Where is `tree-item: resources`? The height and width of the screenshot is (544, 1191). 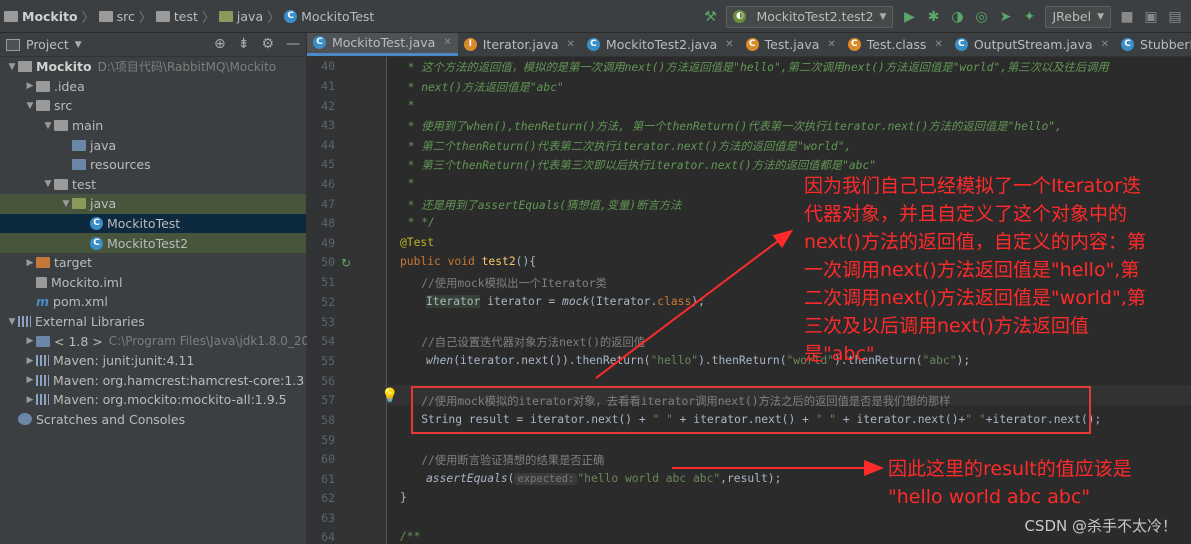 tree-item: resources is located at coordinates (153, 165).